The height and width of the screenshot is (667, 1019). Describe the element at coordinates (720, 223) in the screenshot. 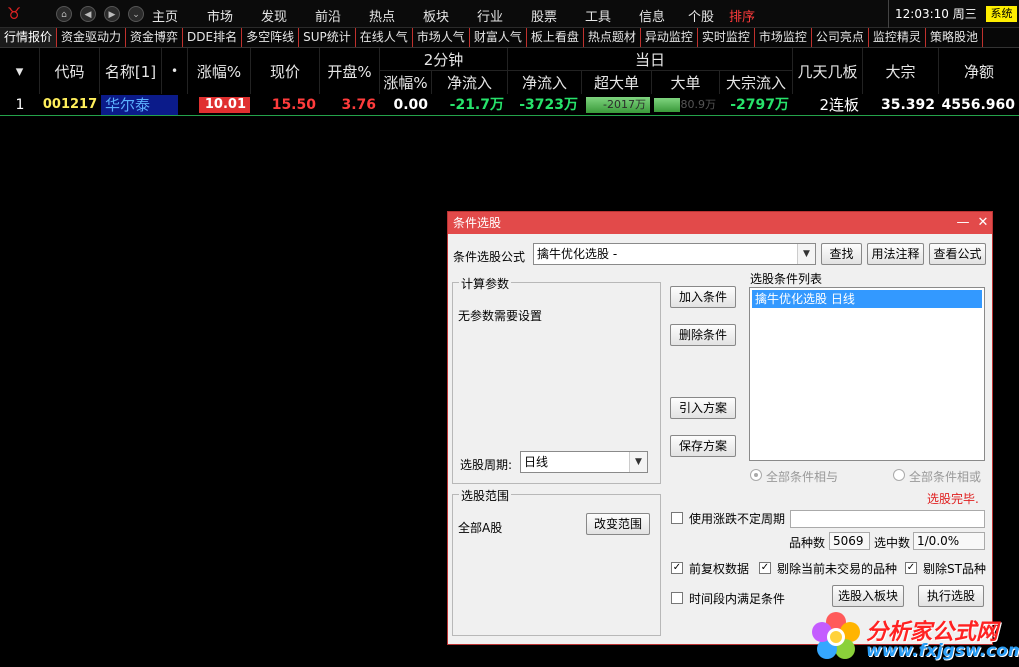

I see `dialog-title: 条件选股` at that location.